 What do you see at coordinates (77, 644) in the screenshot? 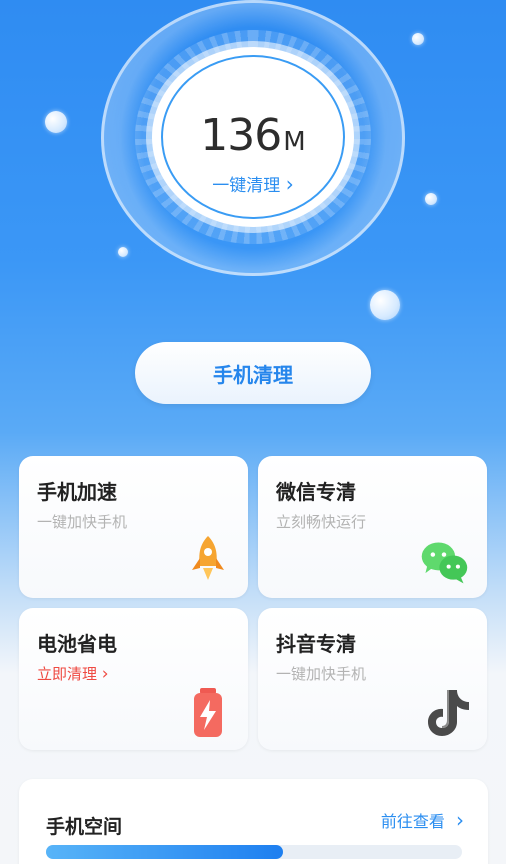
I see `card-title: 电池省电` at bounding box center [77, 644].